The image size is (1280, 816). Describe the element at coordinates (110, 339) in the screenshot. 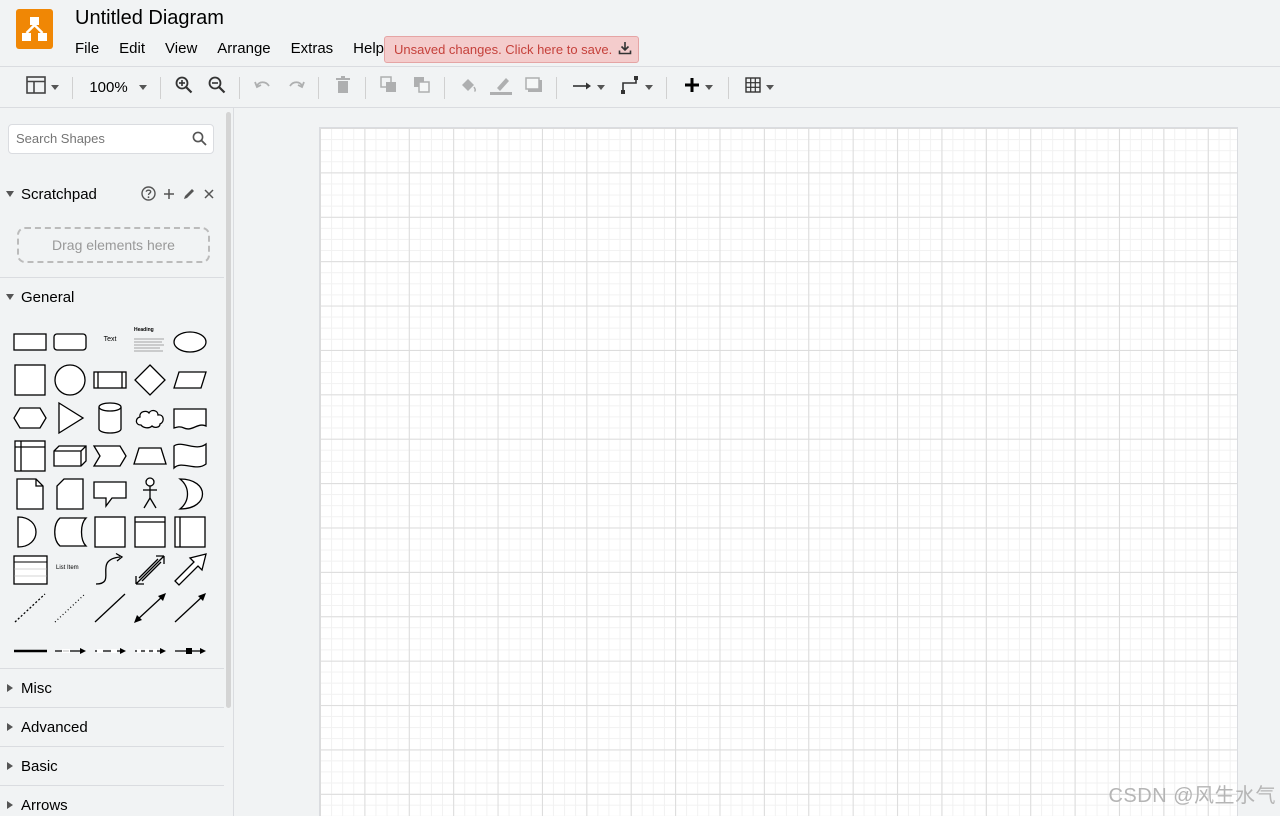

I see `shape-text-label: Text` at that location.